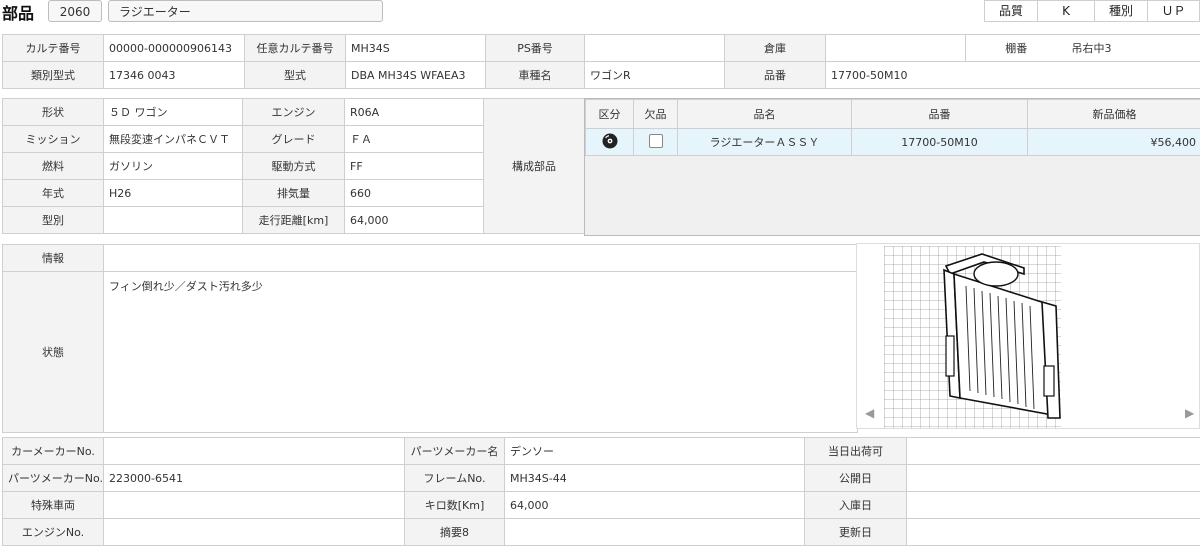 This screenshot has height=546, width=1200. What do you see at coordinates (654, 505) in the screenshot?
I see `km-value: 64,000` at bounding box center [654, 505].